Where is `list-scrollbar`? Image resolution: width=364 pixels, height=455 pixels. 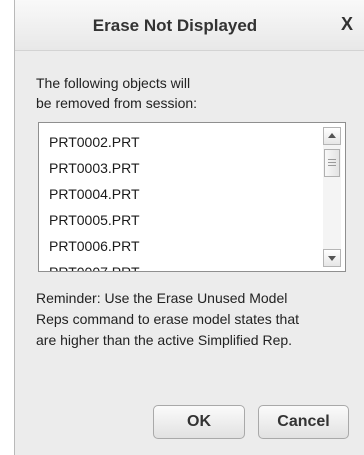 list-scrollbar is located at coordinates (332, 197).